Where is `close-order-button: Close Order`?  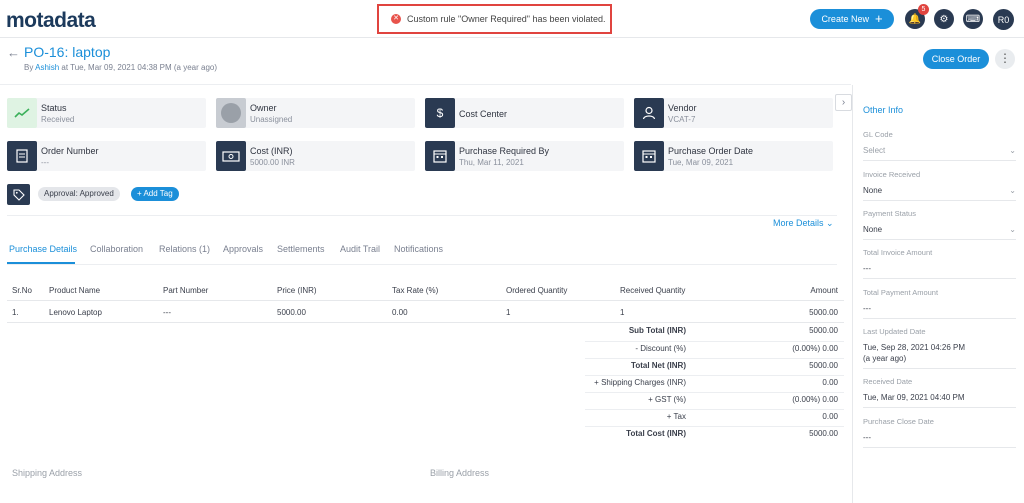 close-order-button: Close Order is located at coordinates (956, 59).